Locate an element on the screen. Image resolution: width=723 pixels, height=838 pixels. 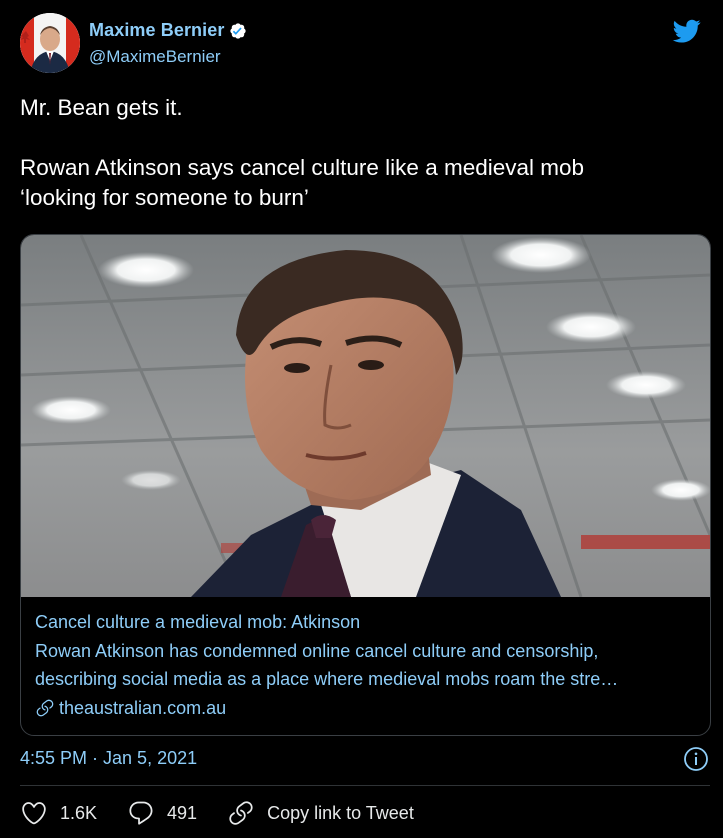
author-handle: @MaximeBernier is located at coordinates (155, 57).